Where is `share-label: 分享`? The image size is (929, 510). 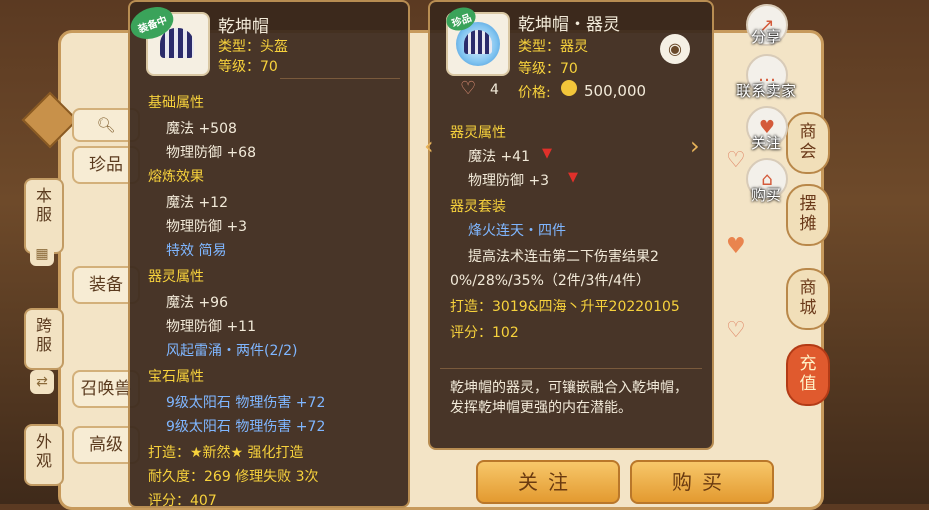 share-label: 分享 is located at coordinates (765, 37).